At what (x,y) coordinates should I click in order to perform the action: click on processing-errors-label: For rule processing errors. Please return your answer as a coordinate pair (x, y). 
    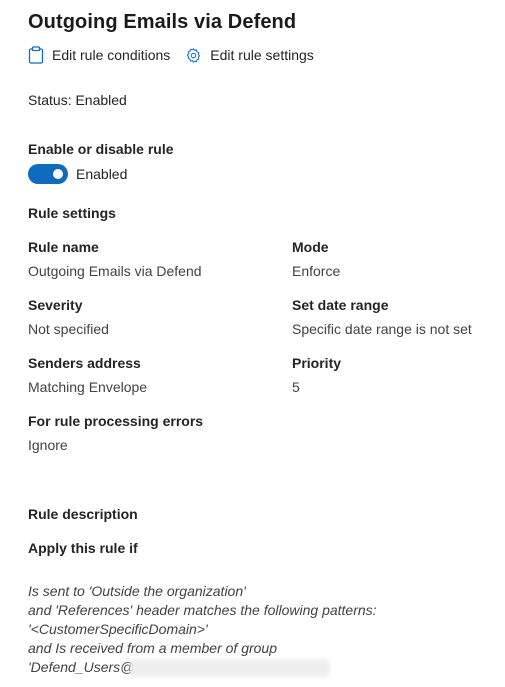
    Looking at the image, I should click on (116, 421).